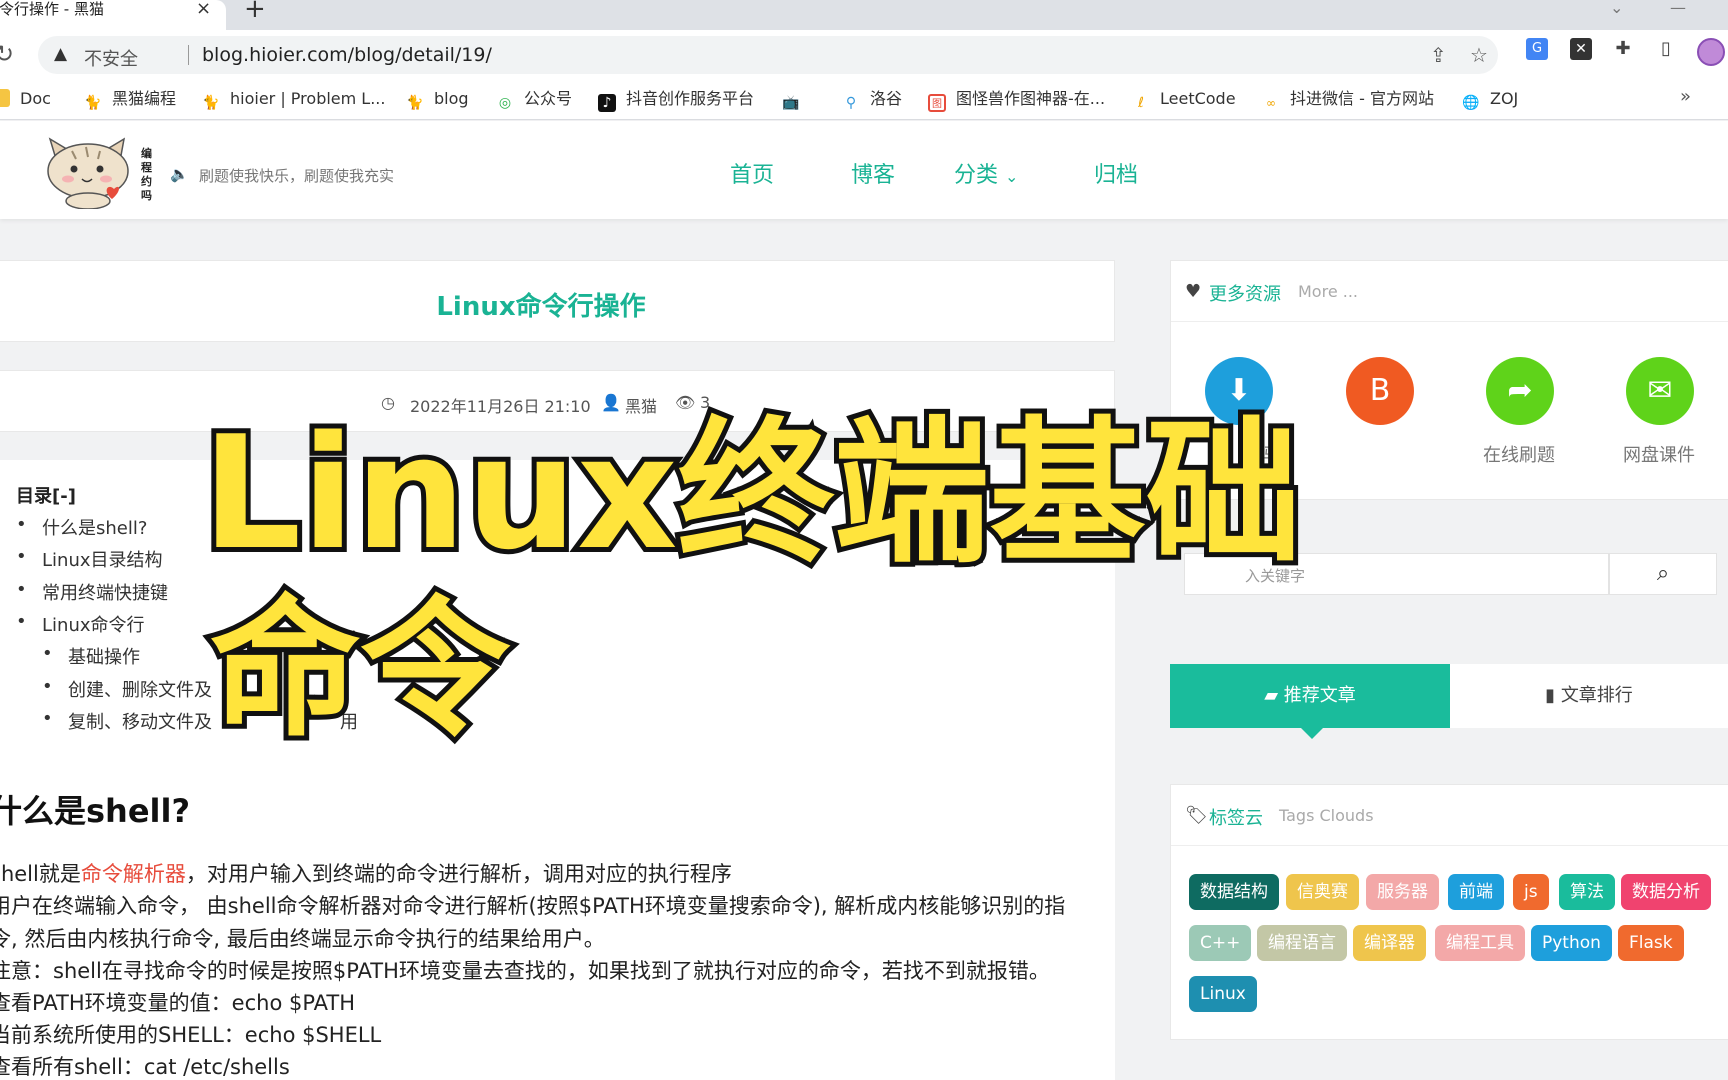  What do you see at coordinates (255, 11) in the screenshot?
I see `new-tab-button: +` at bounding box center [255, 11].